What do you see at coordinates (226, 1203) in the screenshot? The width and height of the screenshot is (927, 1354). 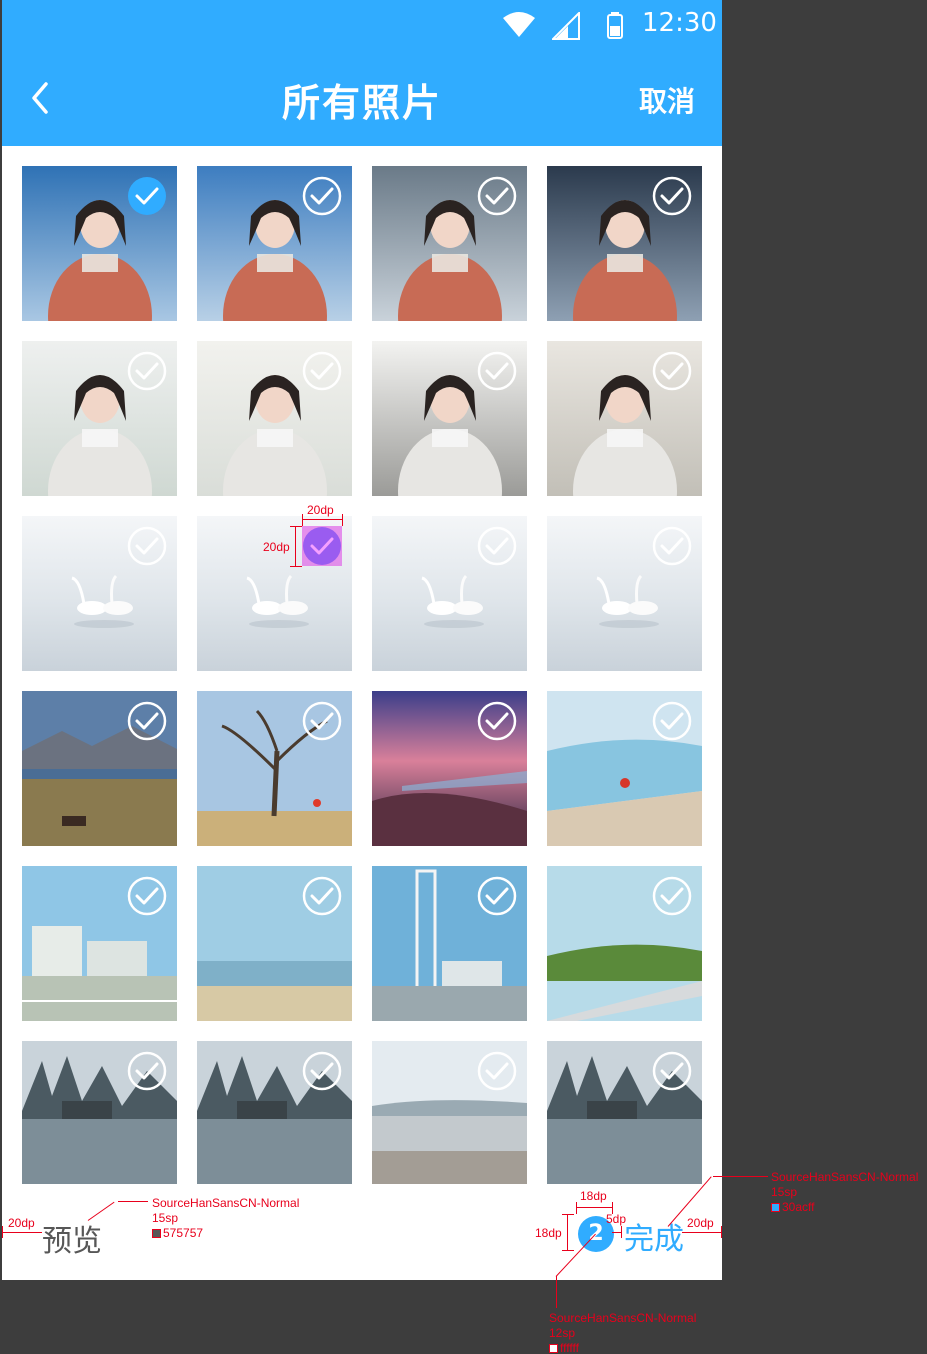 I see `preview-font-name: SourceHanSansCN-Normal` at bounding box center [226, 1203].